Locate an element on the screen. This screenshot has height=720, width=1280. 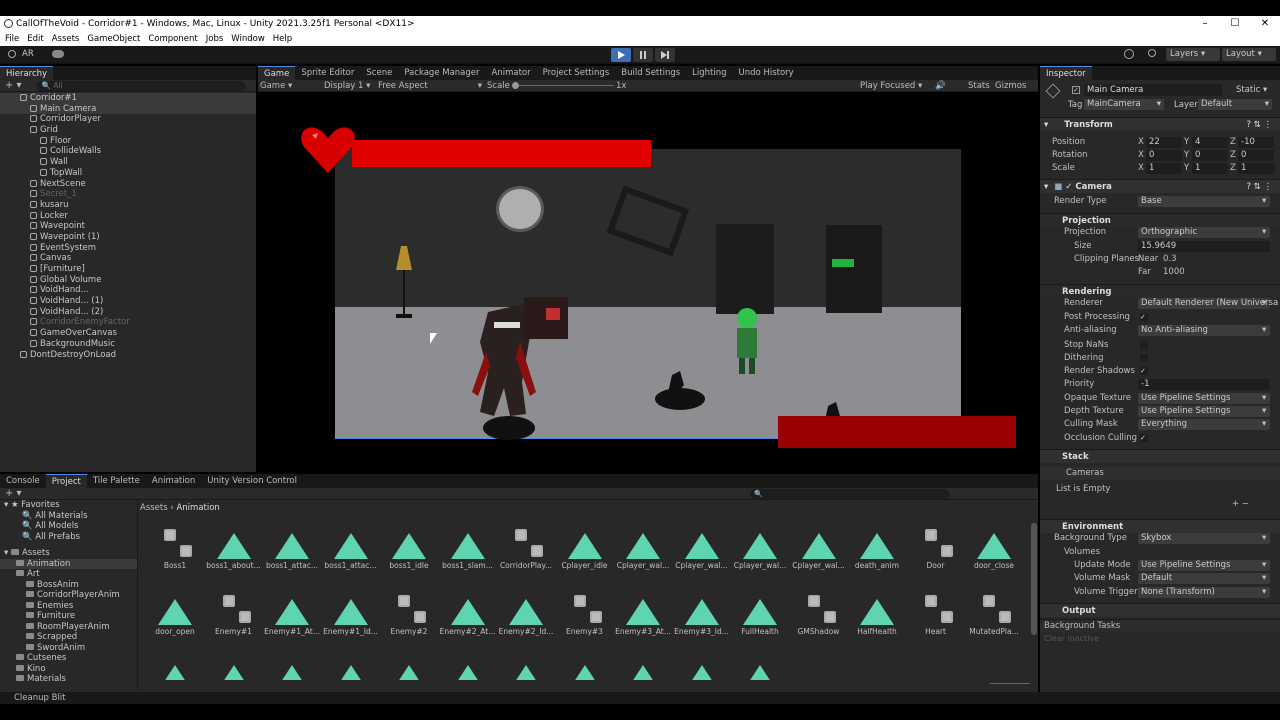
history-icon is located at coordinates (1129, 54).